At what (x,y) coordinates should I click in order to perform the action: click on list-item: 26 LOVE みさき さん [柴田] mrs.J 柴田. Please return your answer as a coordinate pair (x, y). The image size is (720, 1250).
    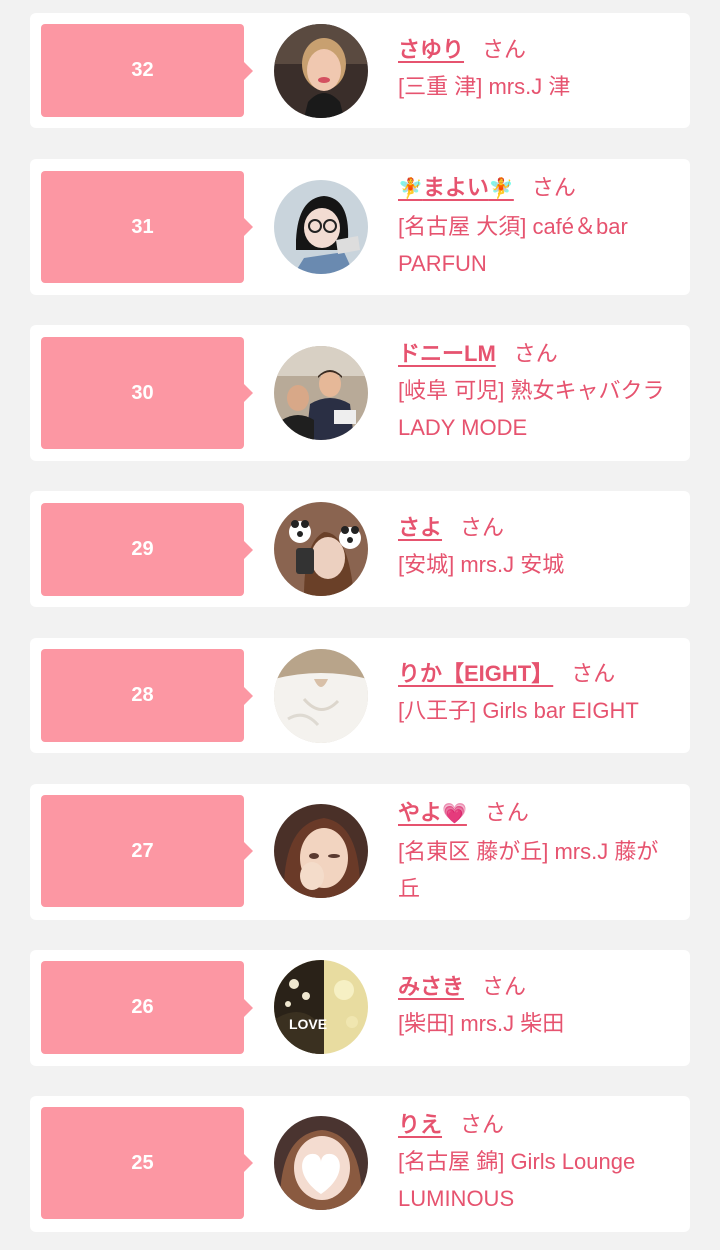
    Looking at the image, I should click on (360, 1008).